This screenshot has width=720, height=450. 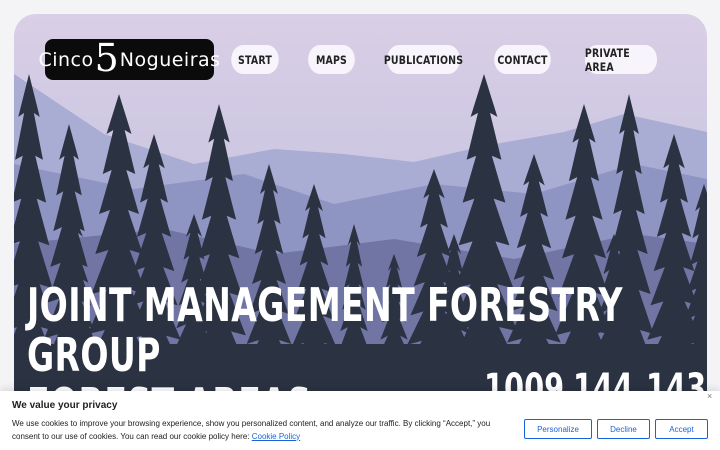 I want to click on cookie-policy-link: Cookie Policy, so click(x=276, y=436).